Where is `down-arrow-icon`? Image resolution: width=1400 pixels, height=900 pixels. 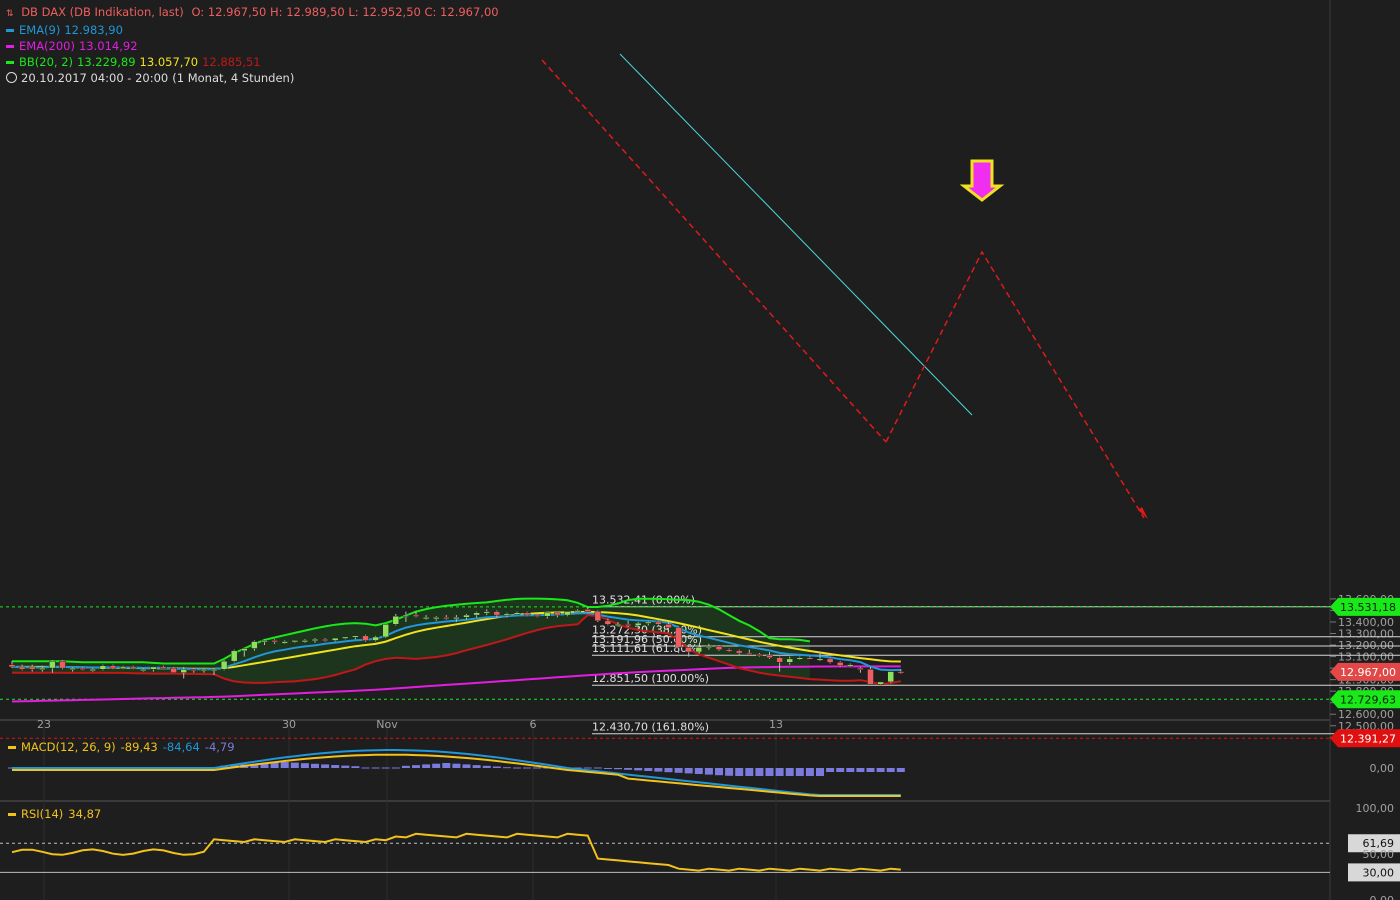
down-arrow-icon is located at coordinates (982, 180).